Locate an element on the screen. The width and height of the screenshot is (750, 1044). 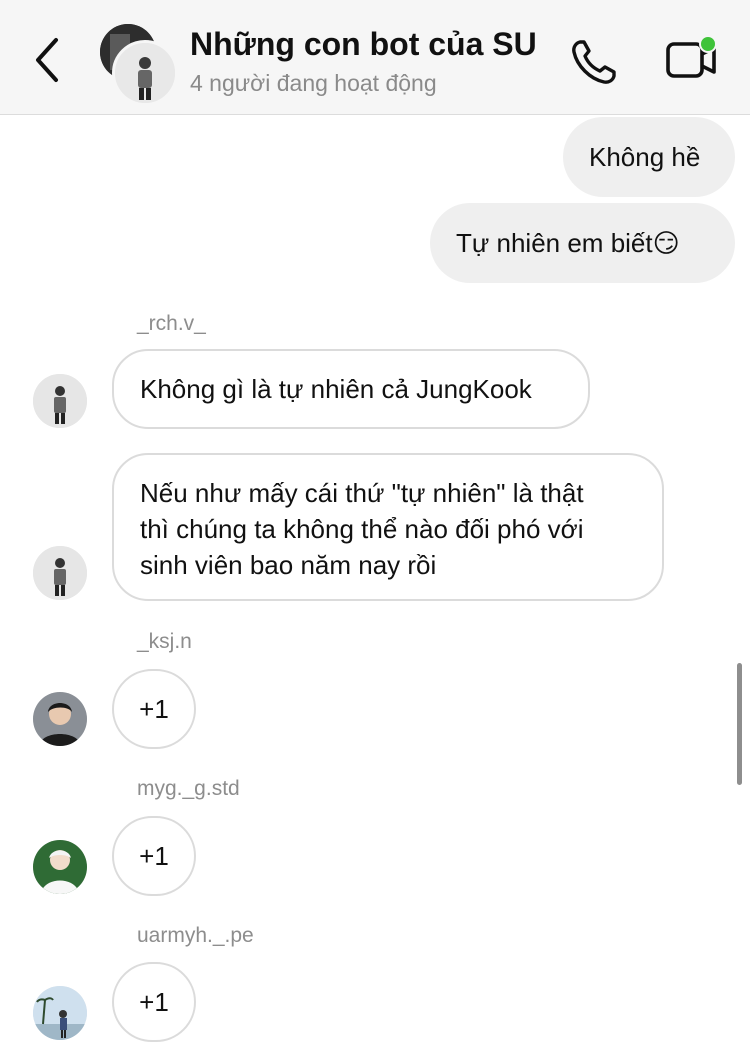
message-incoming: Không gì là tự nhiên cả JungKook is located at coordinates (351, 389).